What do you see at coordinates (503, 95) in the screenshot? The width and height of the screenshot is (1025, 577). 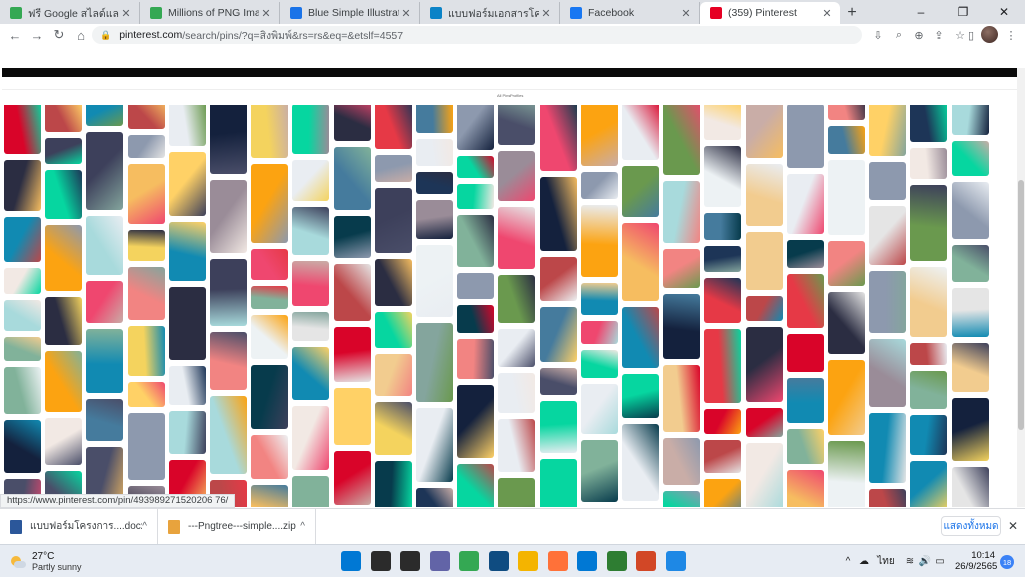 I see `filter-tab-all: All Pins` at bounding box center [503, 95].